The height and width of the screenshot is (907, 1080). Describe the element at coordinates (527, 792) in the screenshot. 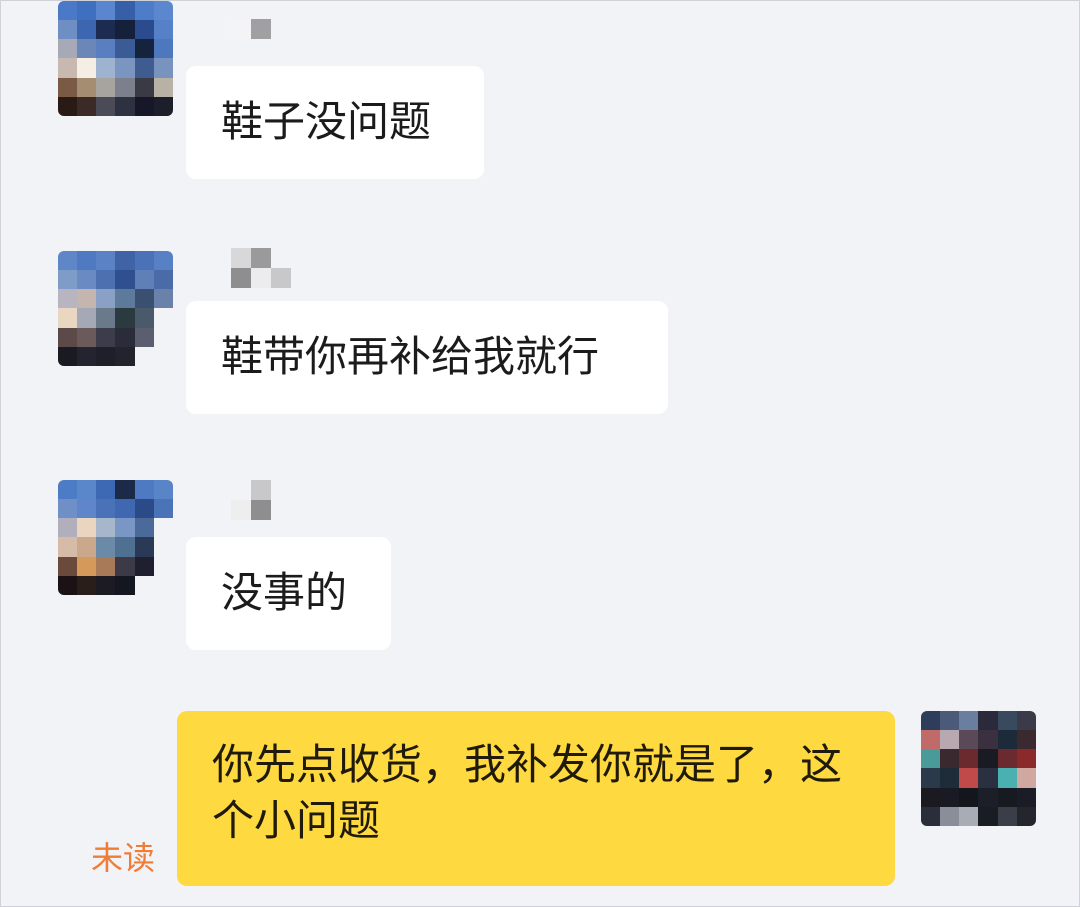

I see `message-text-self: 你先点收货，我补发你就是了，这个小问题` at that location.